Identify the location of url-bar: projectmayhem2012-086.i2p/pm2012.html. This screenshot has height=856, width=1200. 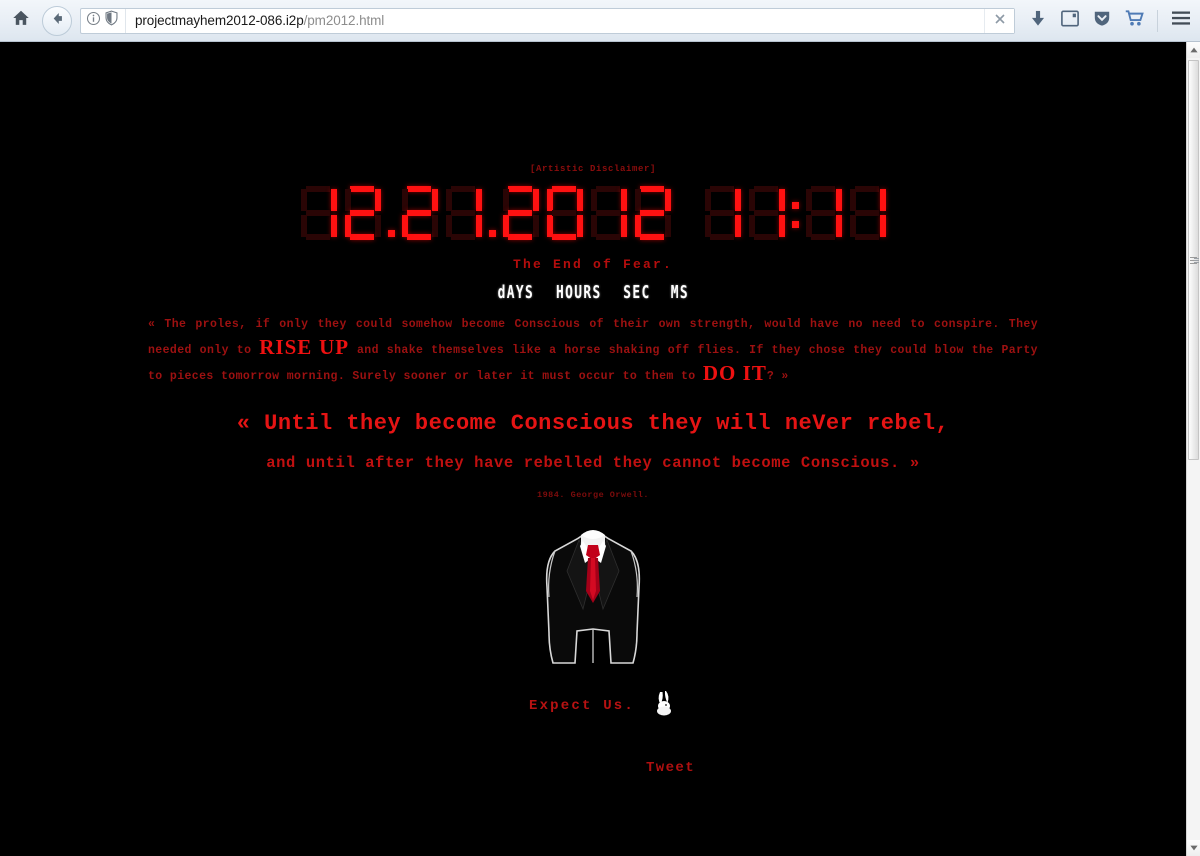
(547, 20).